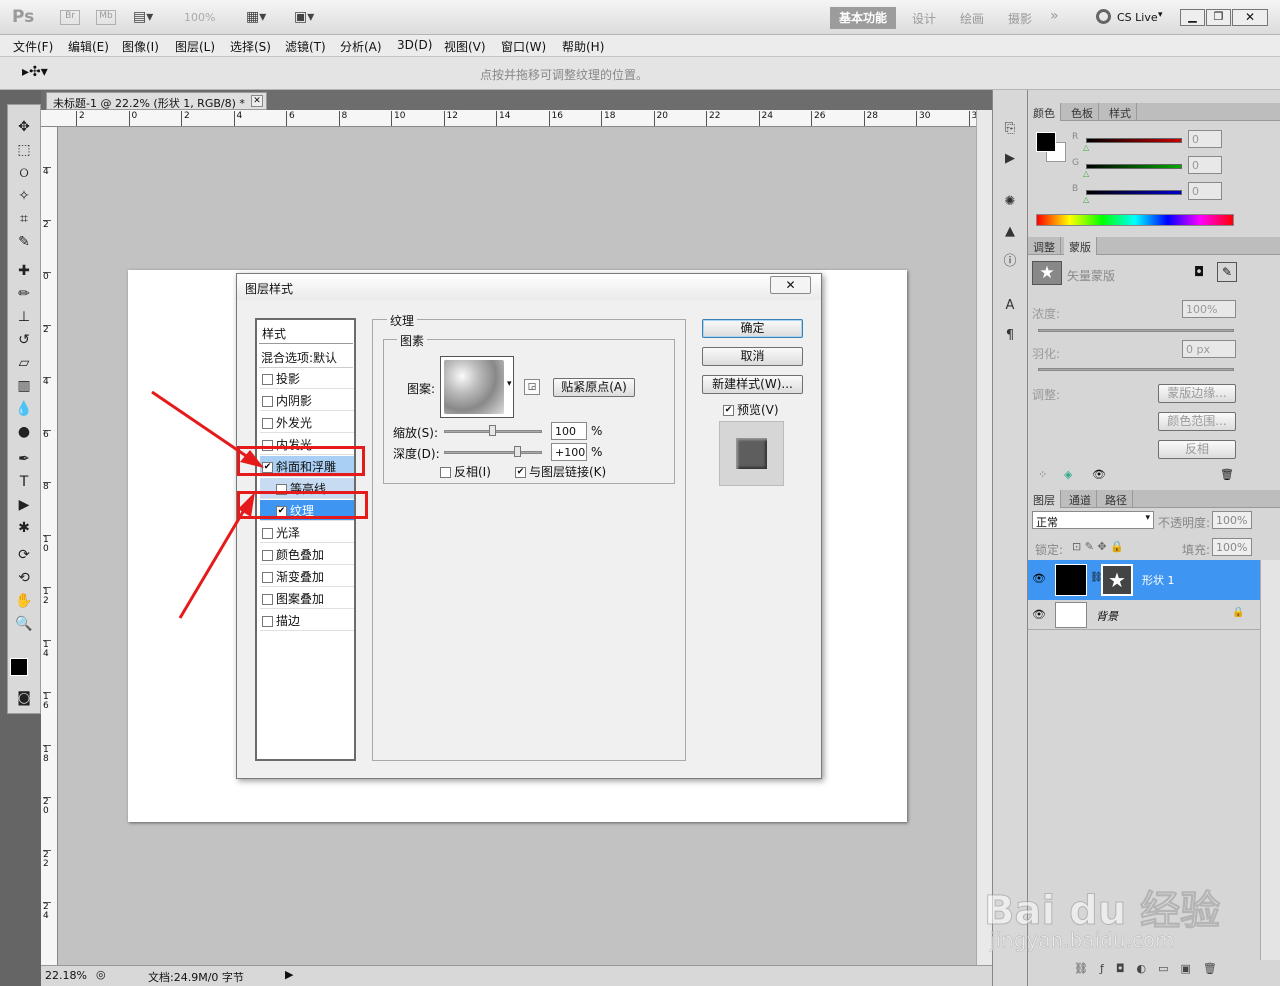  What do you see at coordinates (1137, 17) in the screenshot?
I see `cslive-button: CS Live` at bounding box center [1137, 17].